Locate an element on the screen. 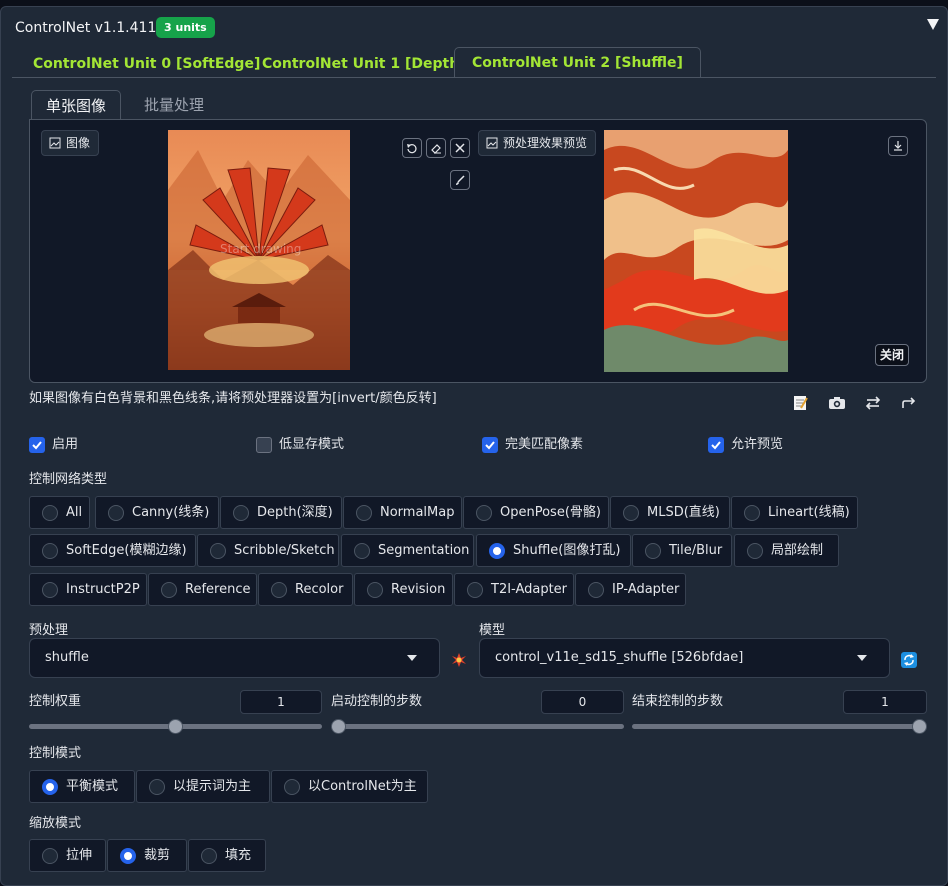  eraser-button is located at coordinates (436, 148).